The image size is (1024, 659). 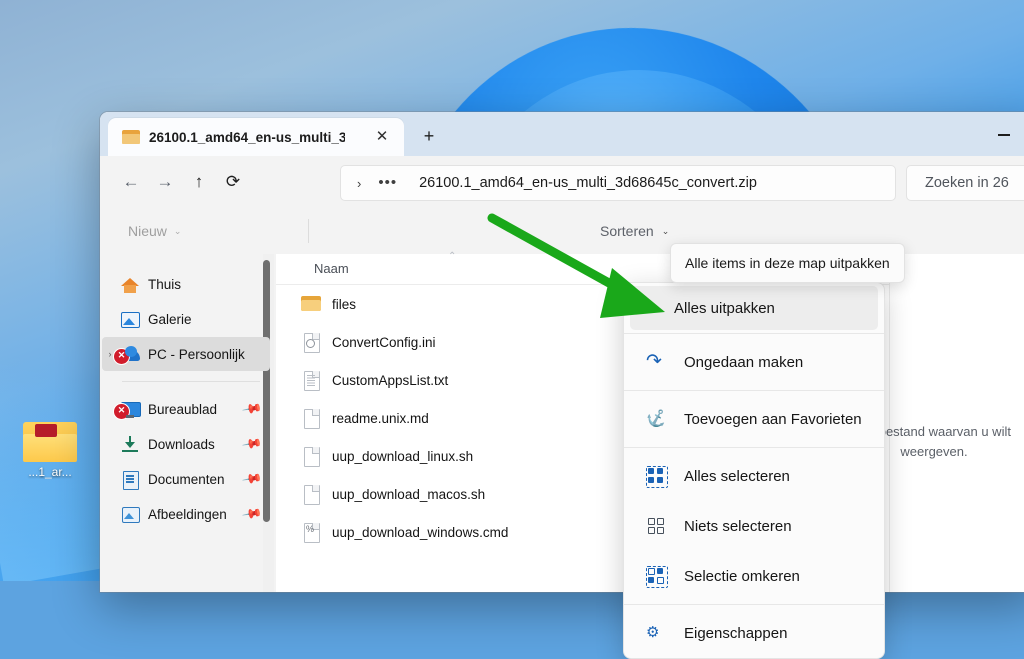 I want to click on sidebar-item-label: Bureaublad, so click(x=183, y=409).